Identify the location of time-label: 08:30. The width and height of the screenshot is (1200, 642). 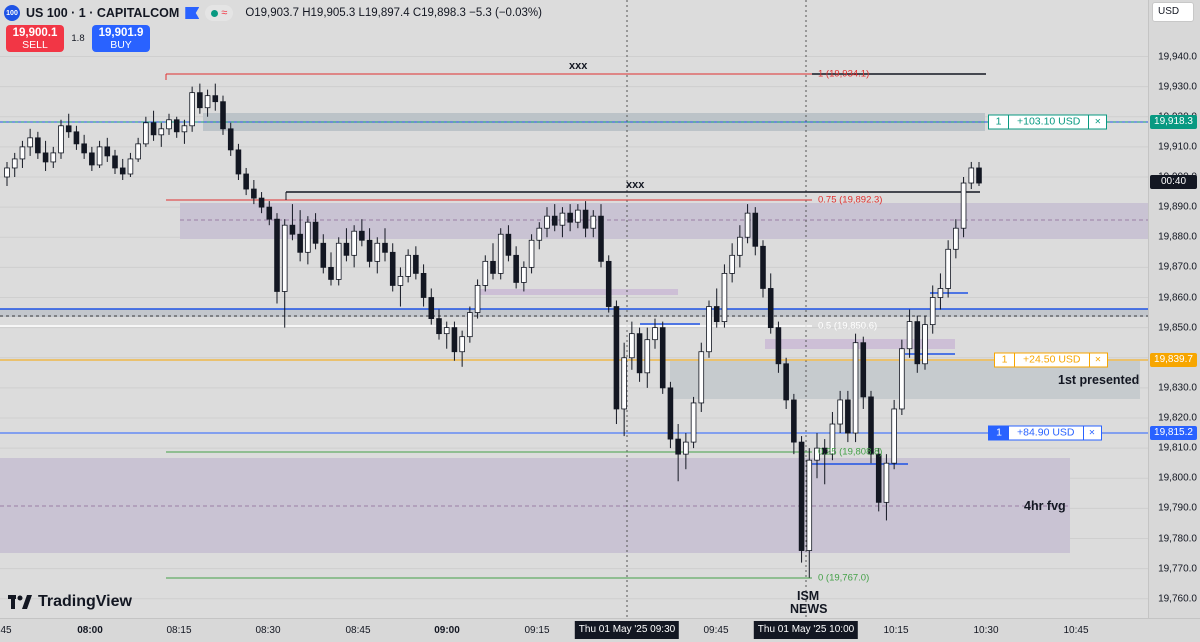
(268, 630).